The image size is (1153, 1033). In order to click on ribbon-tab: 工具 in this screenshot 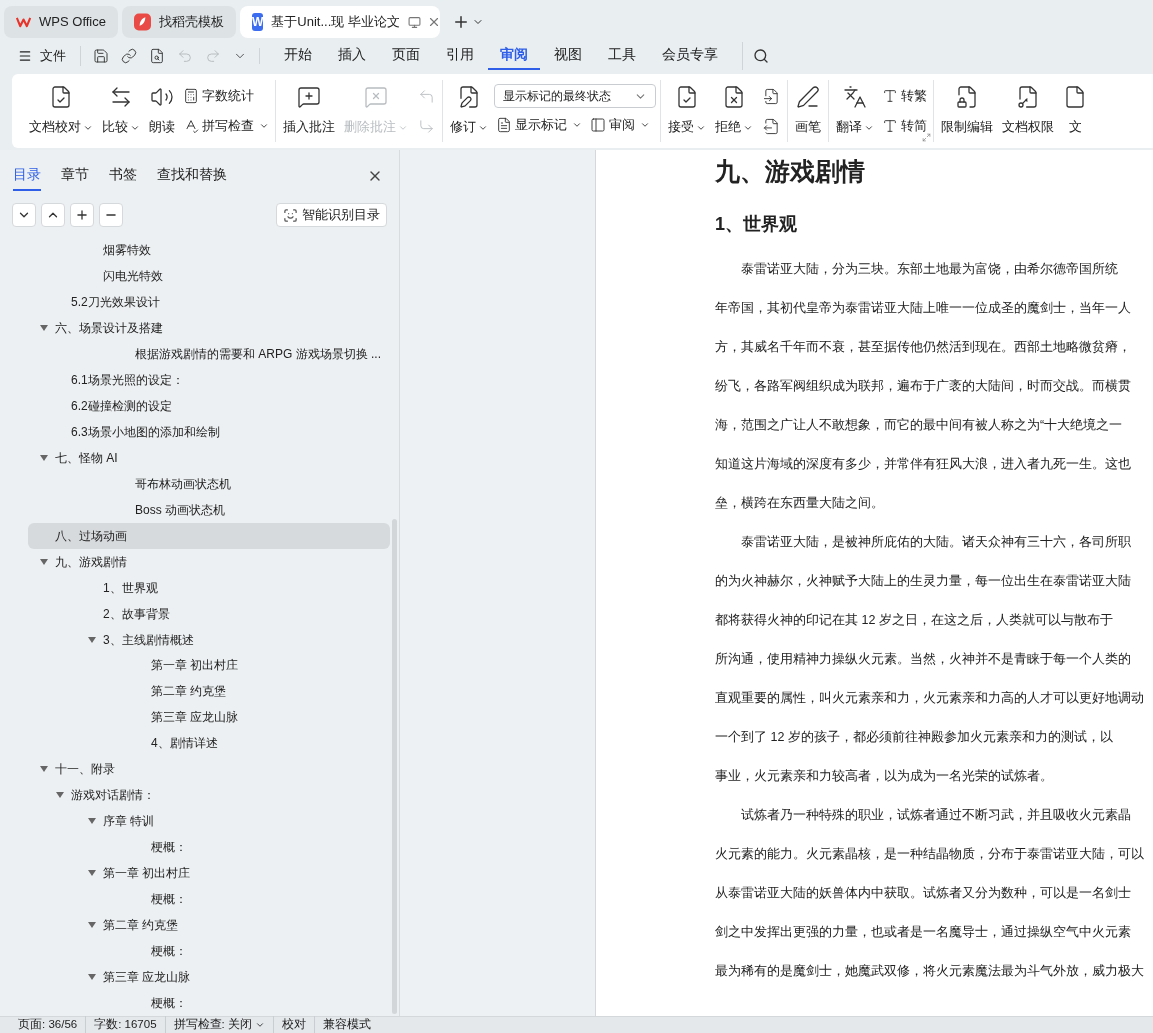, I will do `click(622, 56)`.